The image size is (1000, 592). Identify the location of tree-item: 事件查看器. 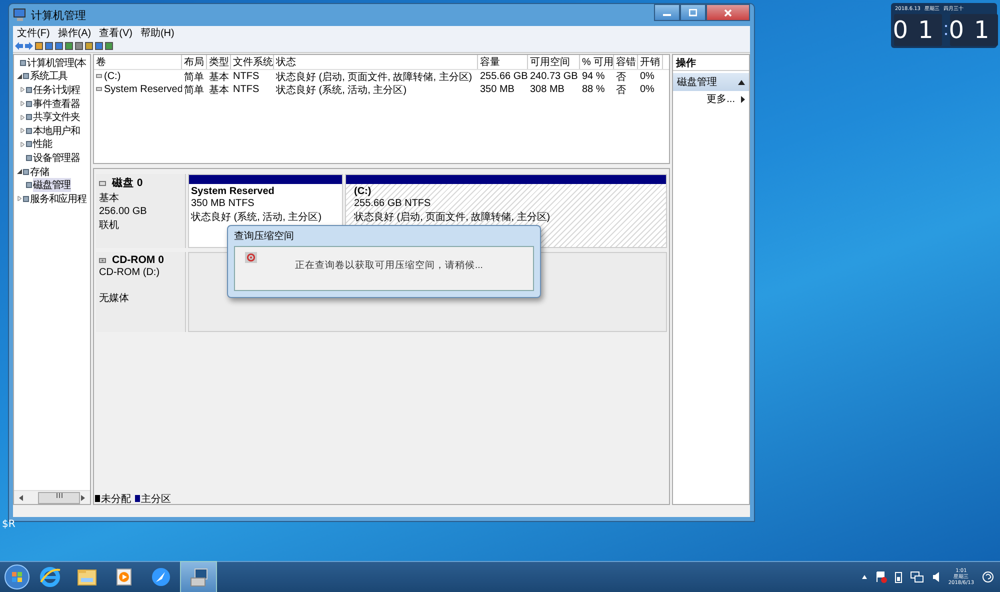
(56, 103).